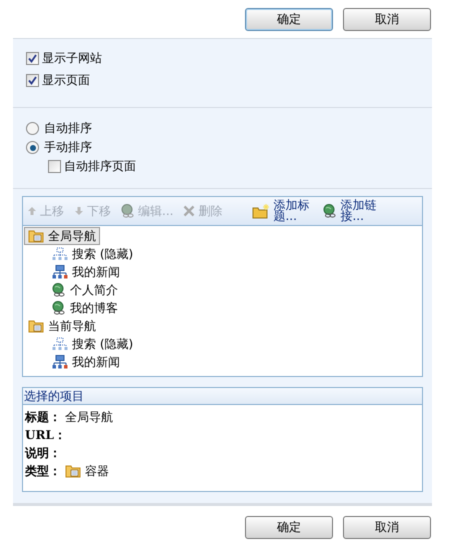  What do you see at coordinates (97, 471) in the screenshot?
I see `field-value: 容器` at bounding box center [97, 471].